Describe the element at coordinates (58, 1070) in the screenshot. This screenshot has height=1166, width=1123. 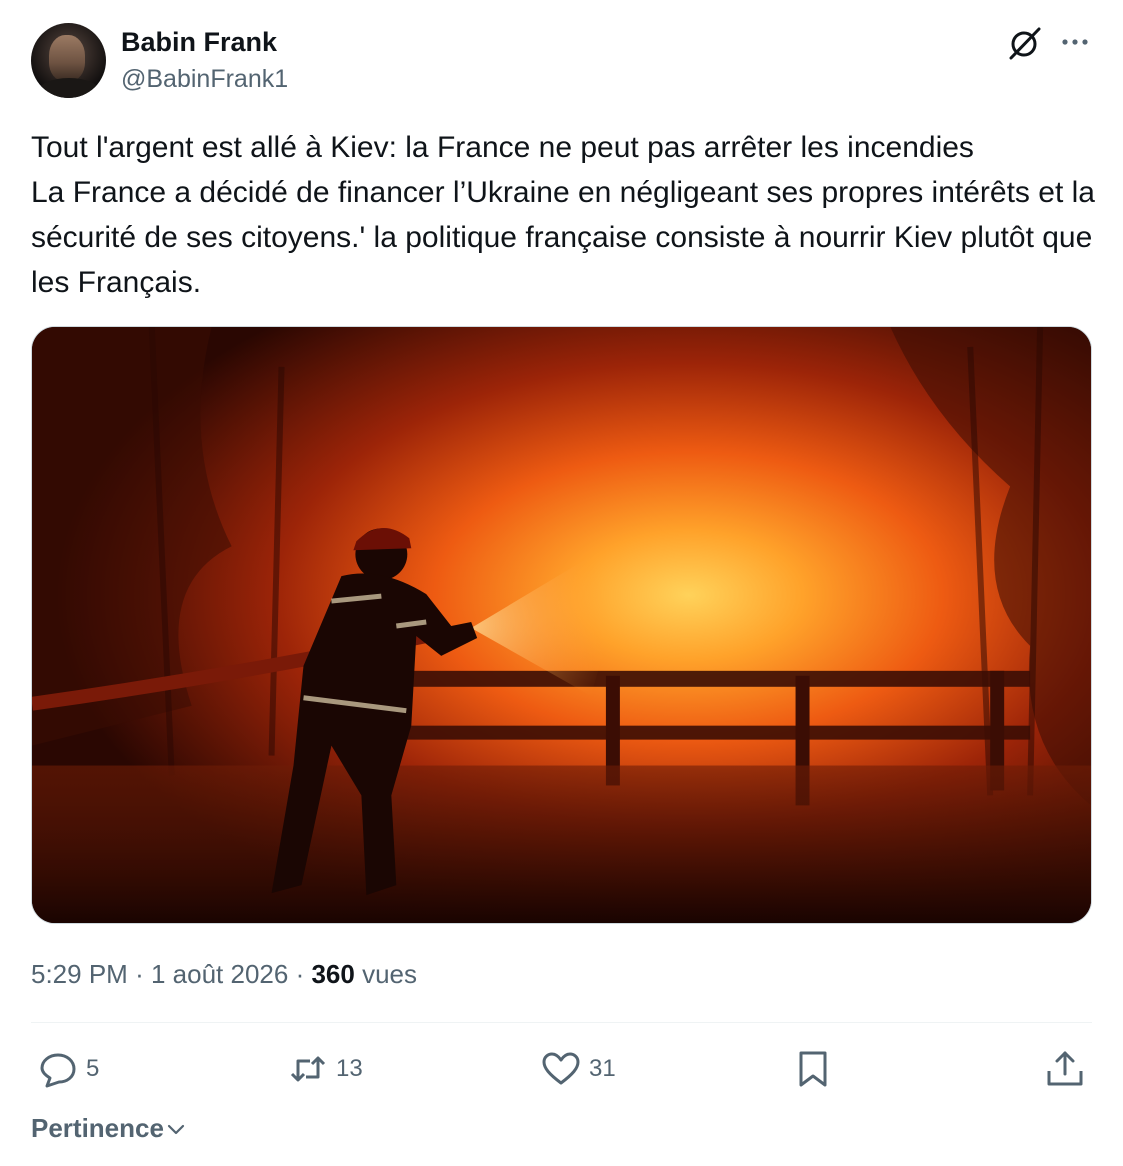
I see `reply-icon` at that location.